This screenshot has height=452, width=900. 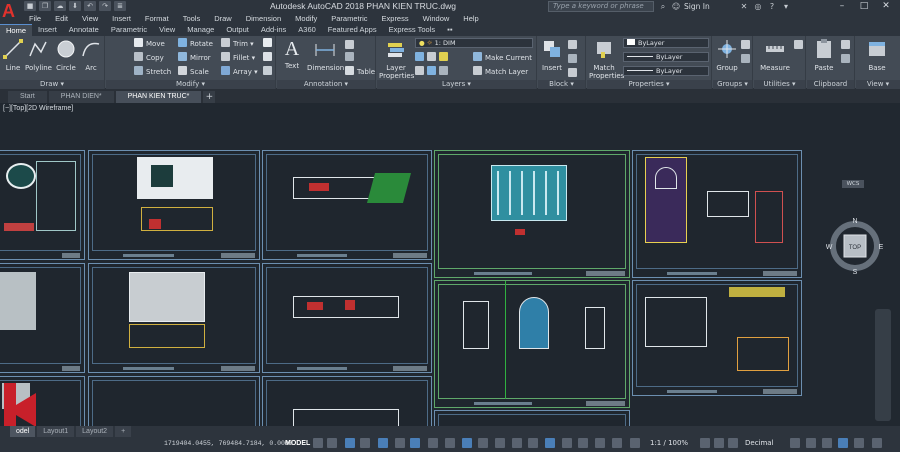 I want to click on exchange-icon: ✕, so click(x=744, y=6).